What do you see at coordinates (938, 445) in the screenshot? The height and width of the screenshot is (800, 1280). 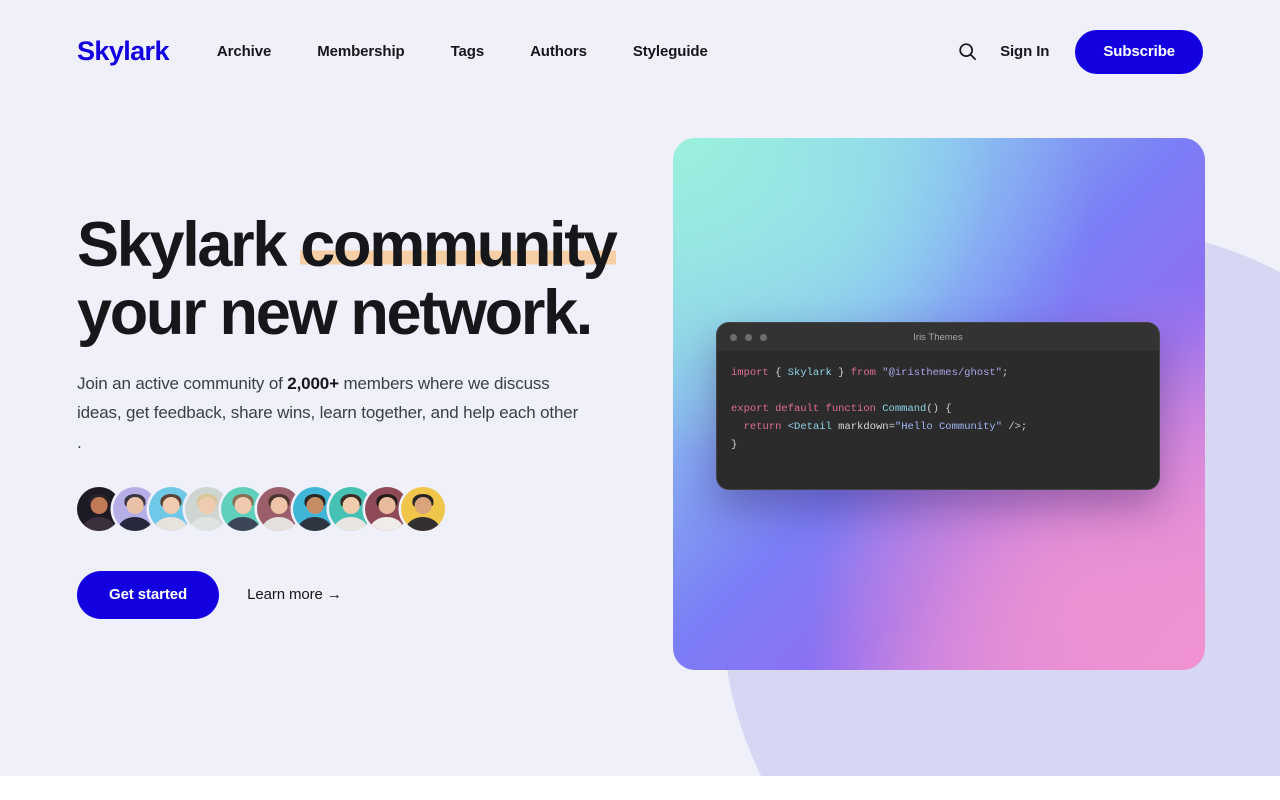 I see `code-line: }` at bounding box center [938, 445].